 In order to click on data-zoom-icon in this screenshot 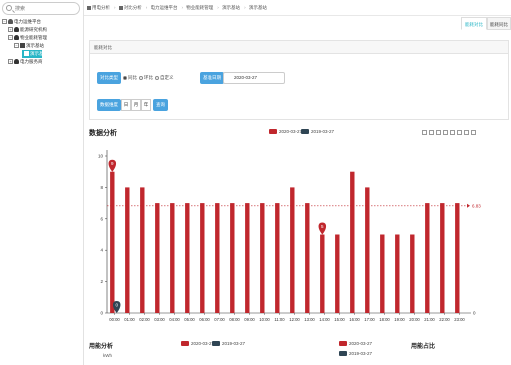, I will do `click(424, 132)`.